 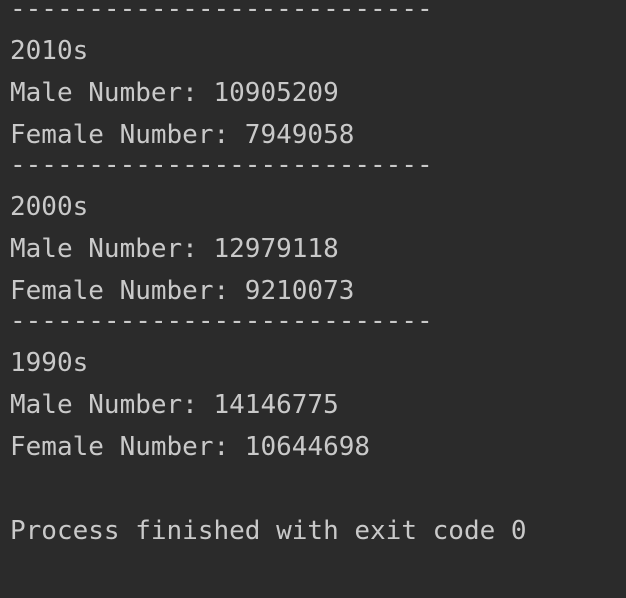 What do you see at coordinates (49, 207) in the screenshot?
I see `decade-heading-2000s: 2000s` at bounding box center [49, 207].